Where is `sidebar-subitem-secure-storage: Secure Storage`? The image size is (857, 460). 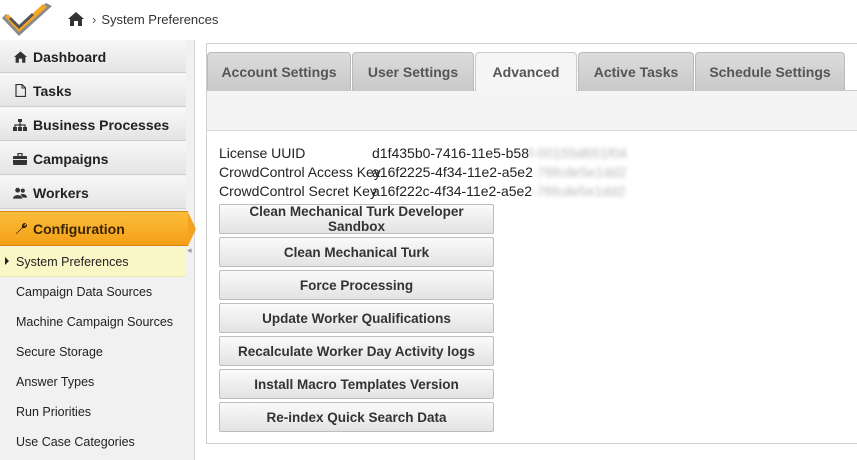
sidebar-subitem-secure-storage: Secure Storage is located at coordinates (93, 352).